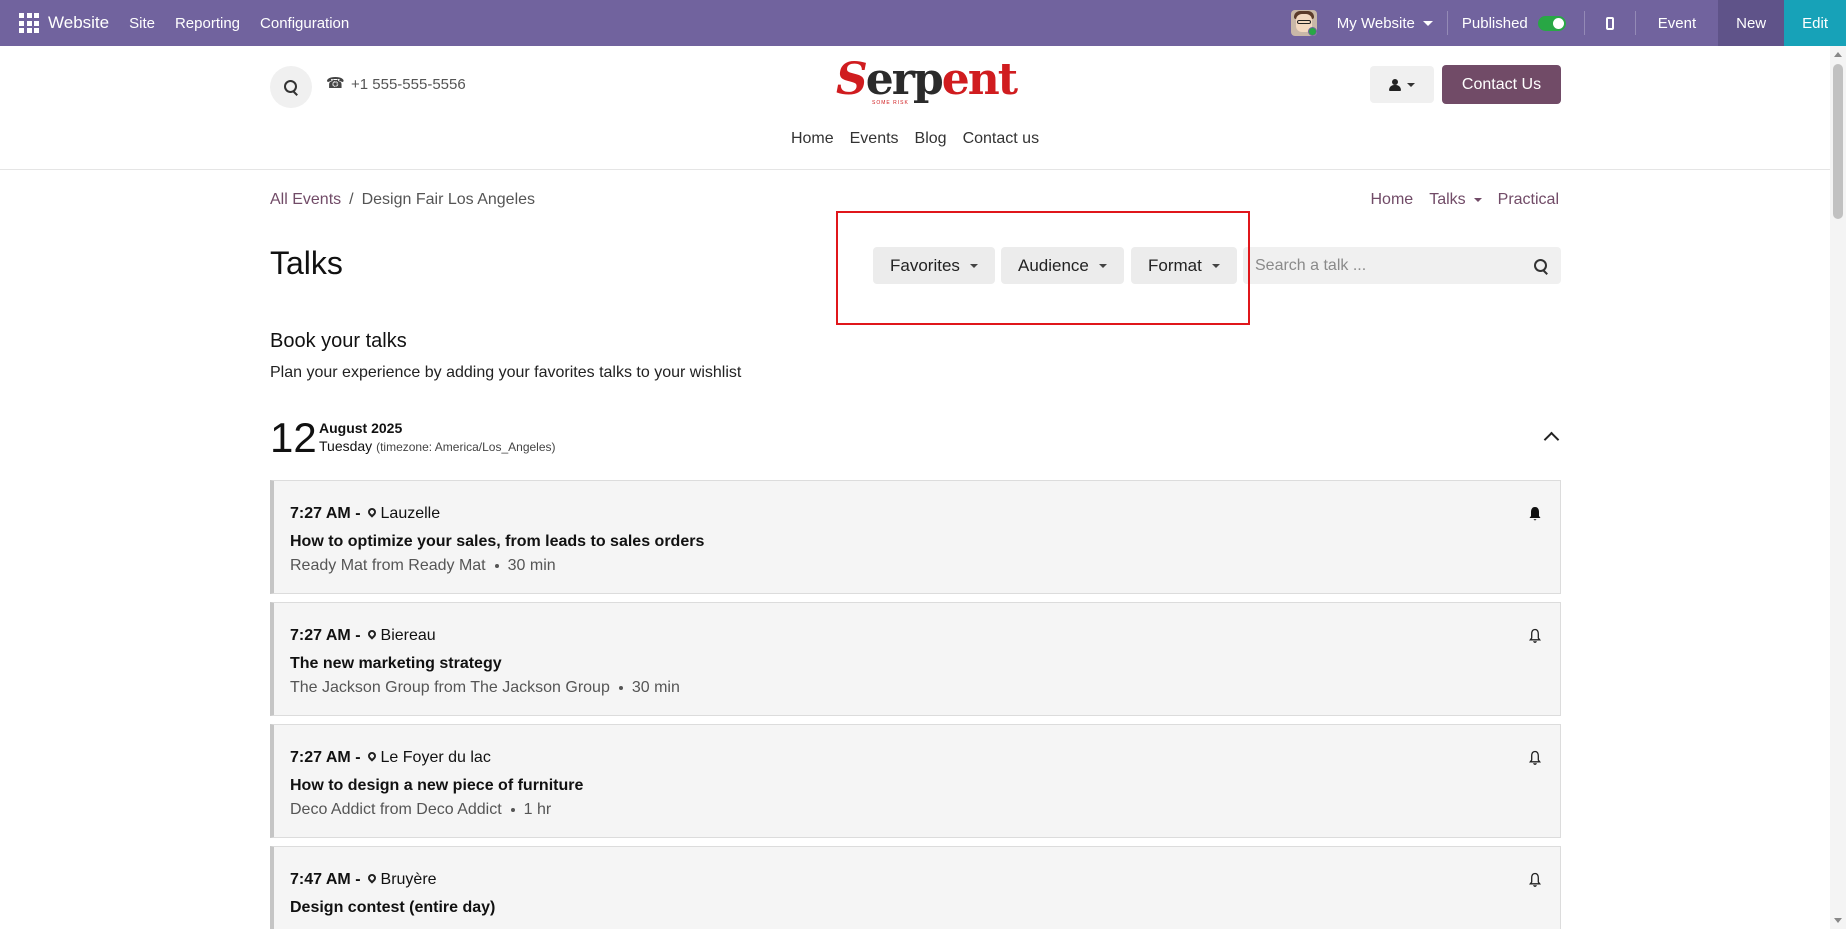 The height and width of the screenshot is (929, 1846). What do you see at coordinates (1053, 265) in the screenshot?
I see `audience-filter-label: Audience` at bounding box center [1053, 265].